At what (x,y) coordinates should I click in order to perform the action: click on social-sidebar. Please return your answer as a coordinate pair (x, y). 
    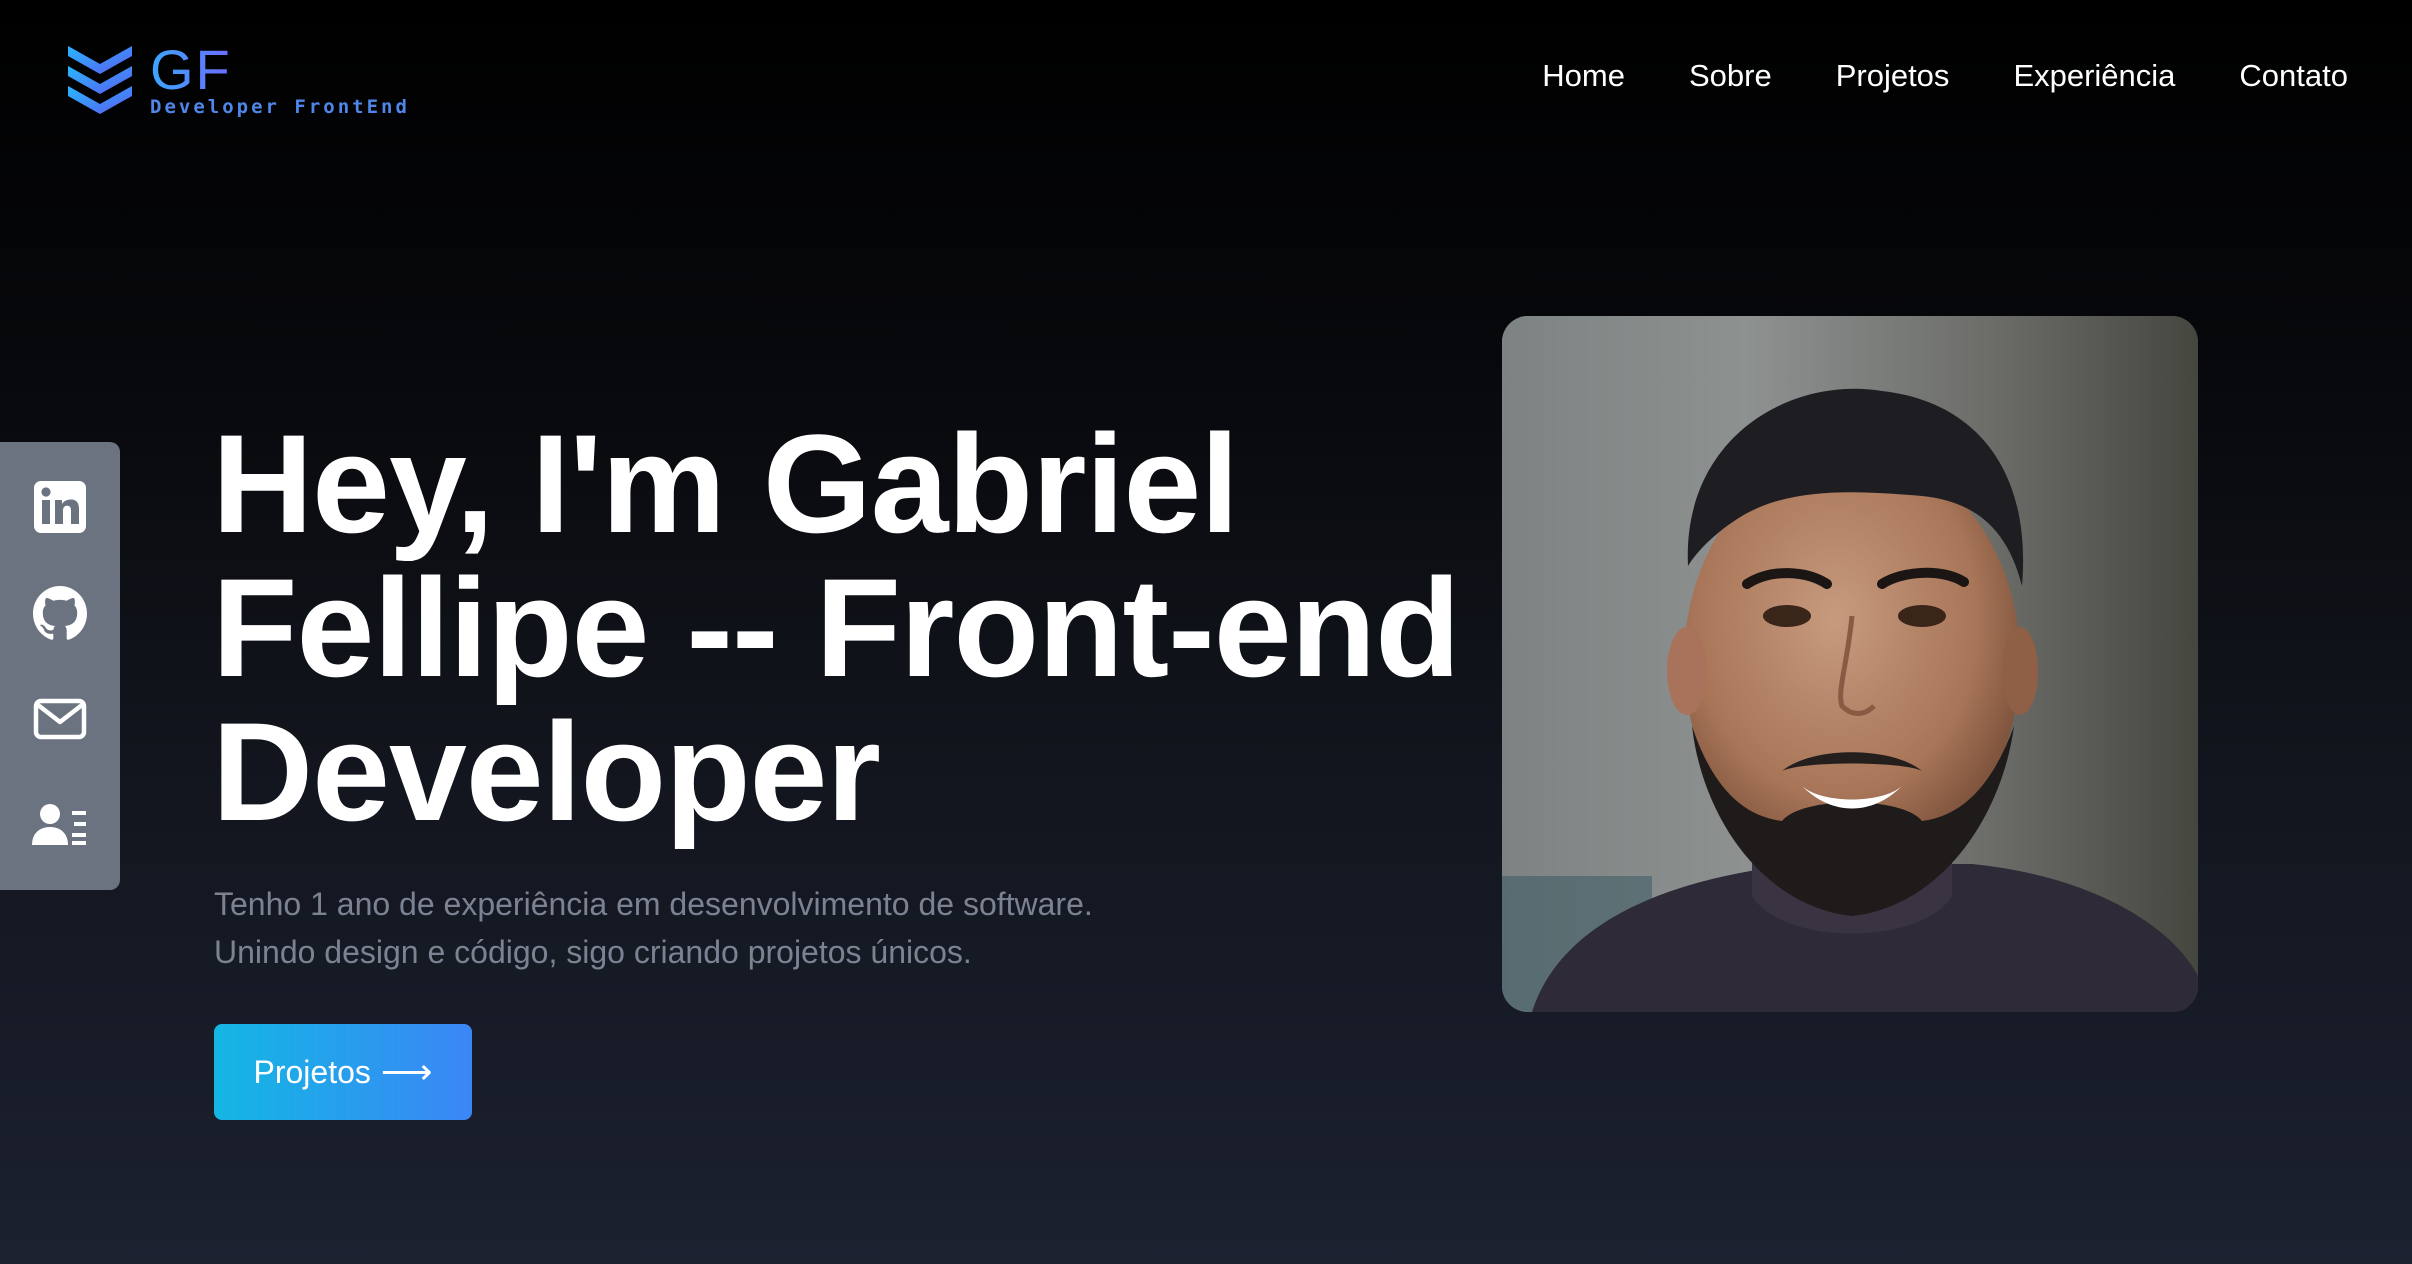
    Looking at the image, I should click on (60, 666).